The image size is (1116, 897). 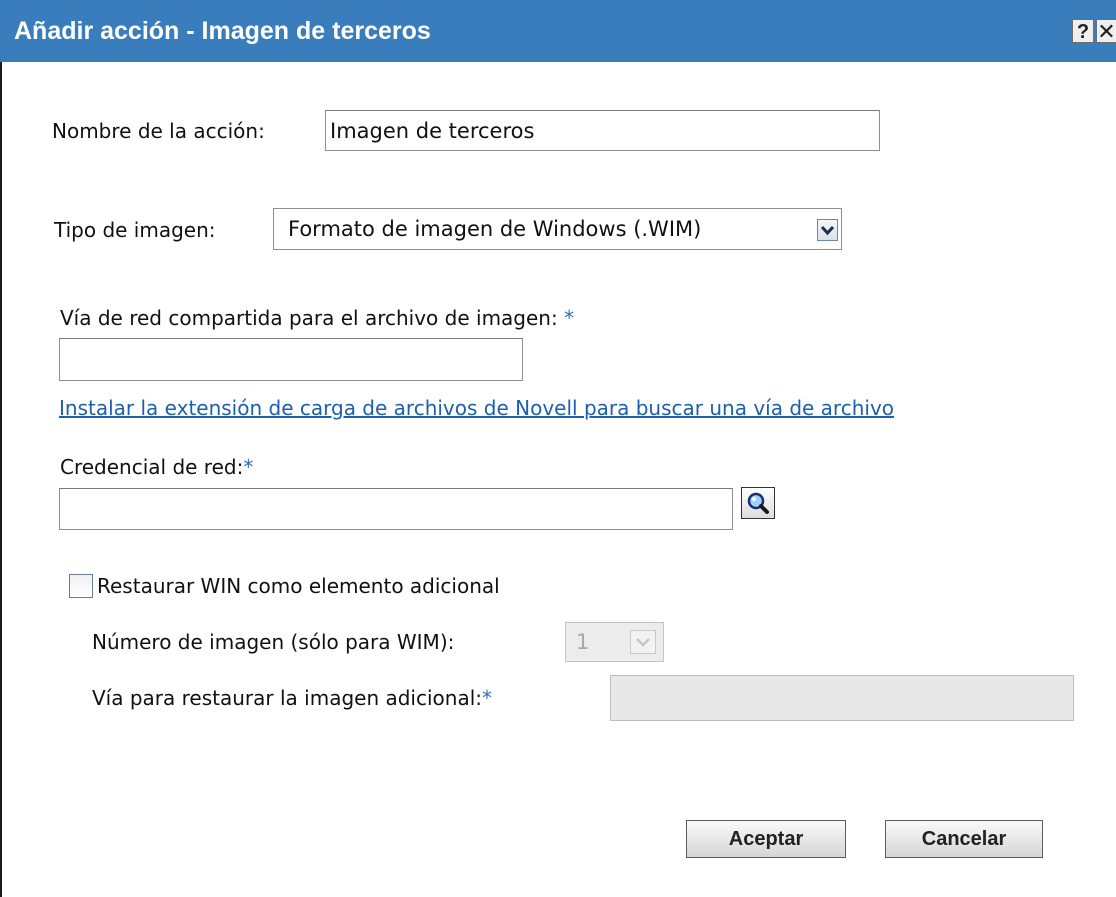 What do you see at coordinates (602, 130) in the screenshot?
I see `action-name-input` at bounding box center [602, 130].